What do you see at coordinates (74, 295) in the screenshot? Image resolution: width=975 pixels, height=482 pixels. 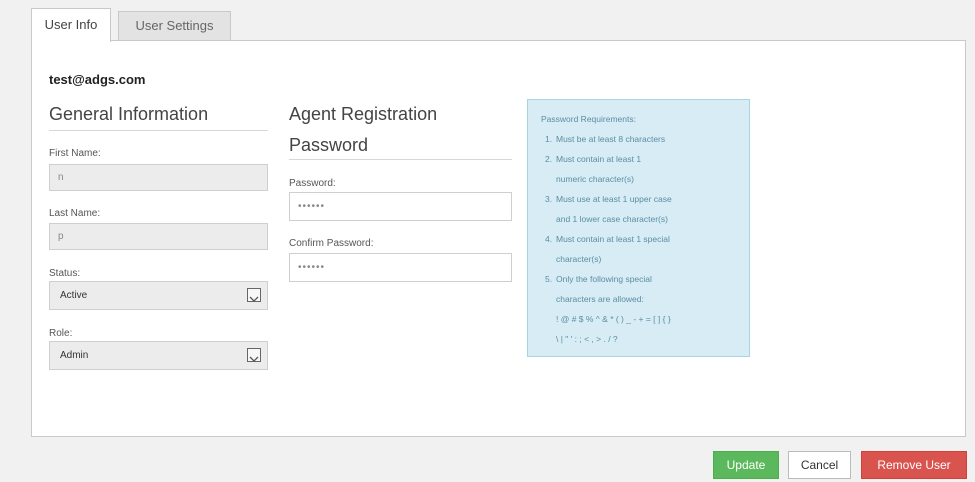 I see `status-value: Active` at bounding box center [74, 295].